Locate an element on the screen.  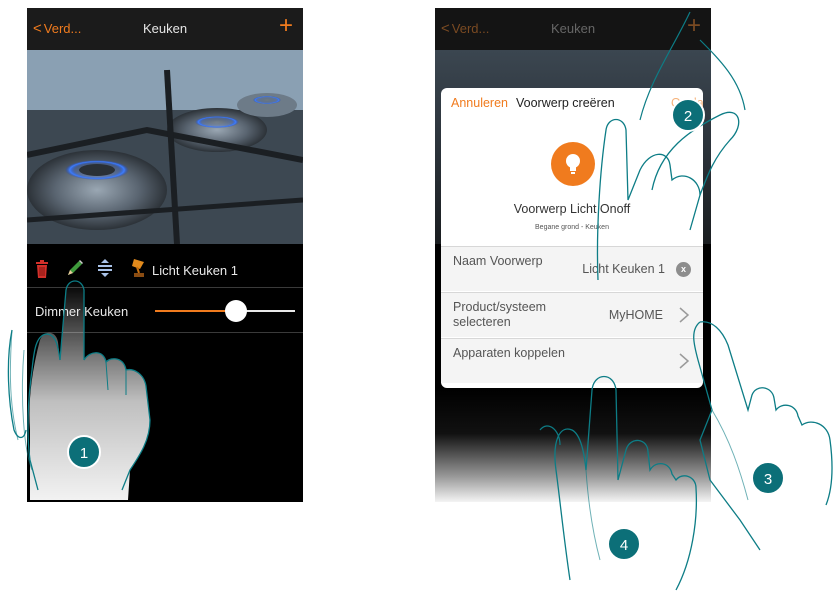
step-badge-4-label: 4 is located at coordinates (624, 545).